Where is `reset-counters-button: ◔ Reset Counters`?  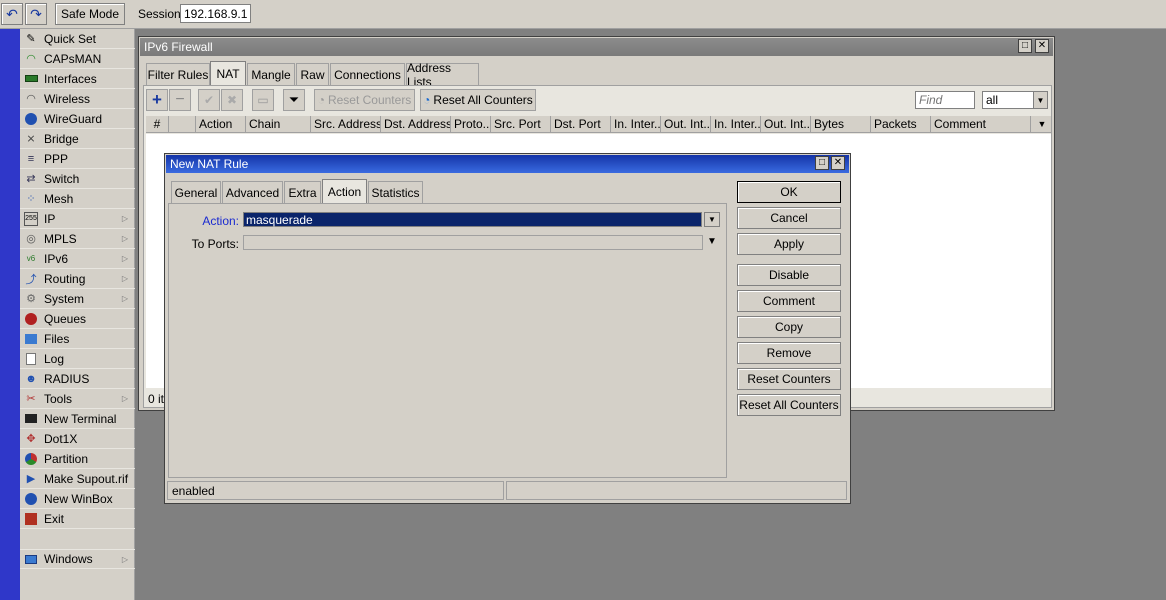 reset-counters-button: ◔ Reset Counters is located at coordinates (364, 100).